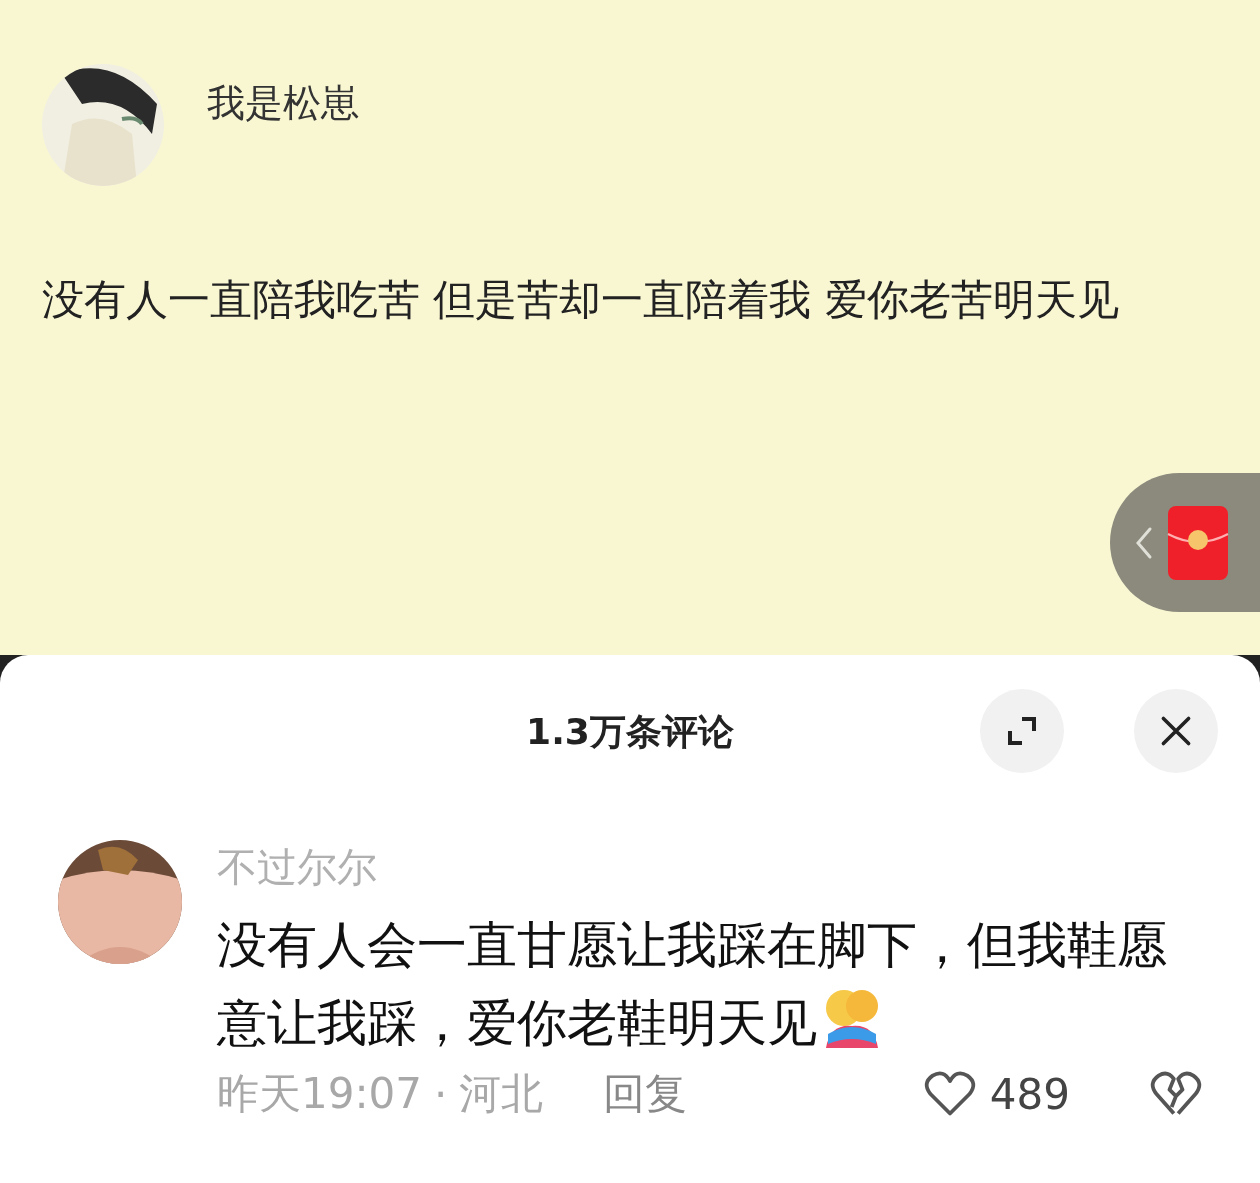 The width and height of the screenshot is (1260, 1183). What do you see at coordinates (1144, 542) in the screenshot?
I see `chevron-left-icon` at bounding box center [1144, 542].